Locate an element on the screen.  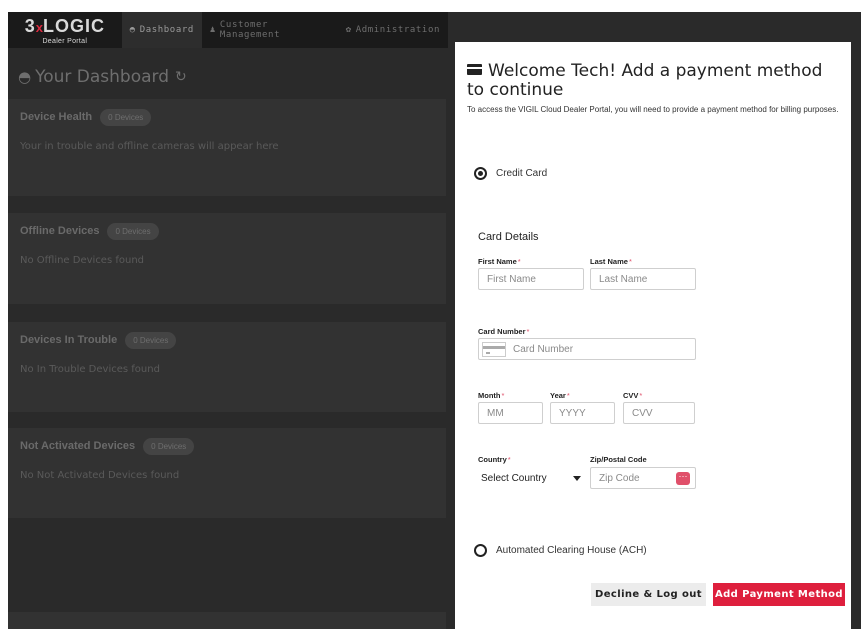
card-header: Offline Devices 0 Devices is located at coordinates (227, 231).